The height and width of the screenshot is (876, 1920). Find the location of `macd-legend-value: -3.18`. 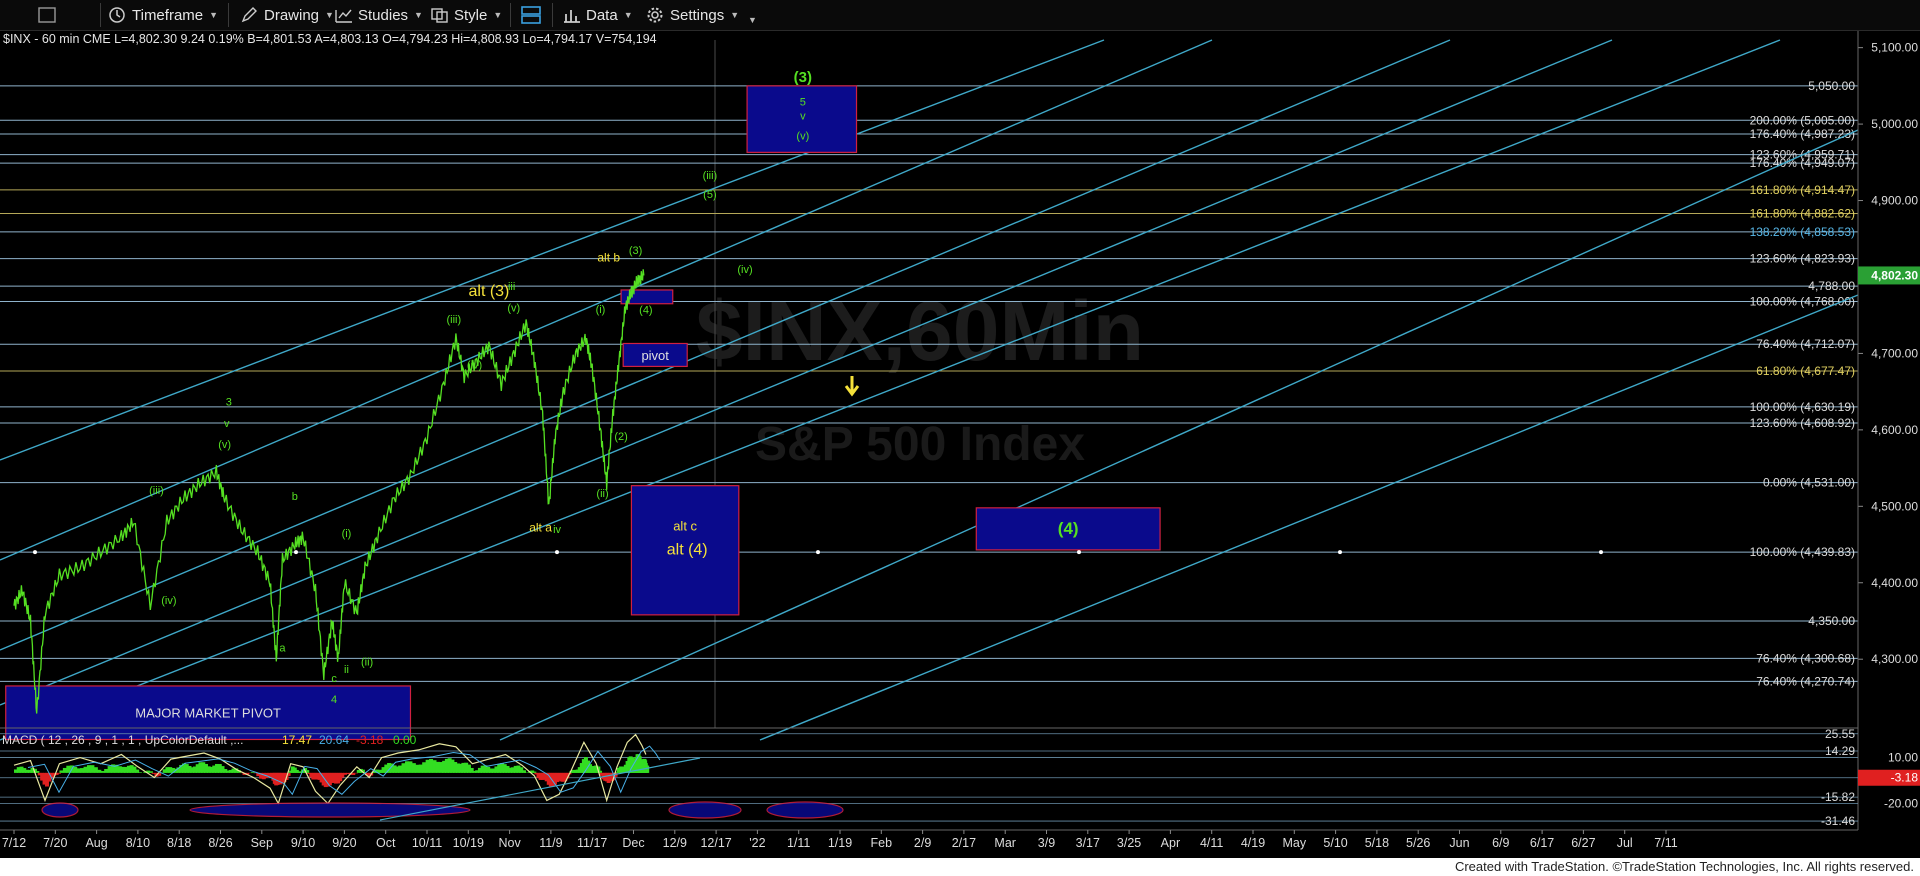

macd-legend-value: -3.18 is located at coordinates (370, 740).